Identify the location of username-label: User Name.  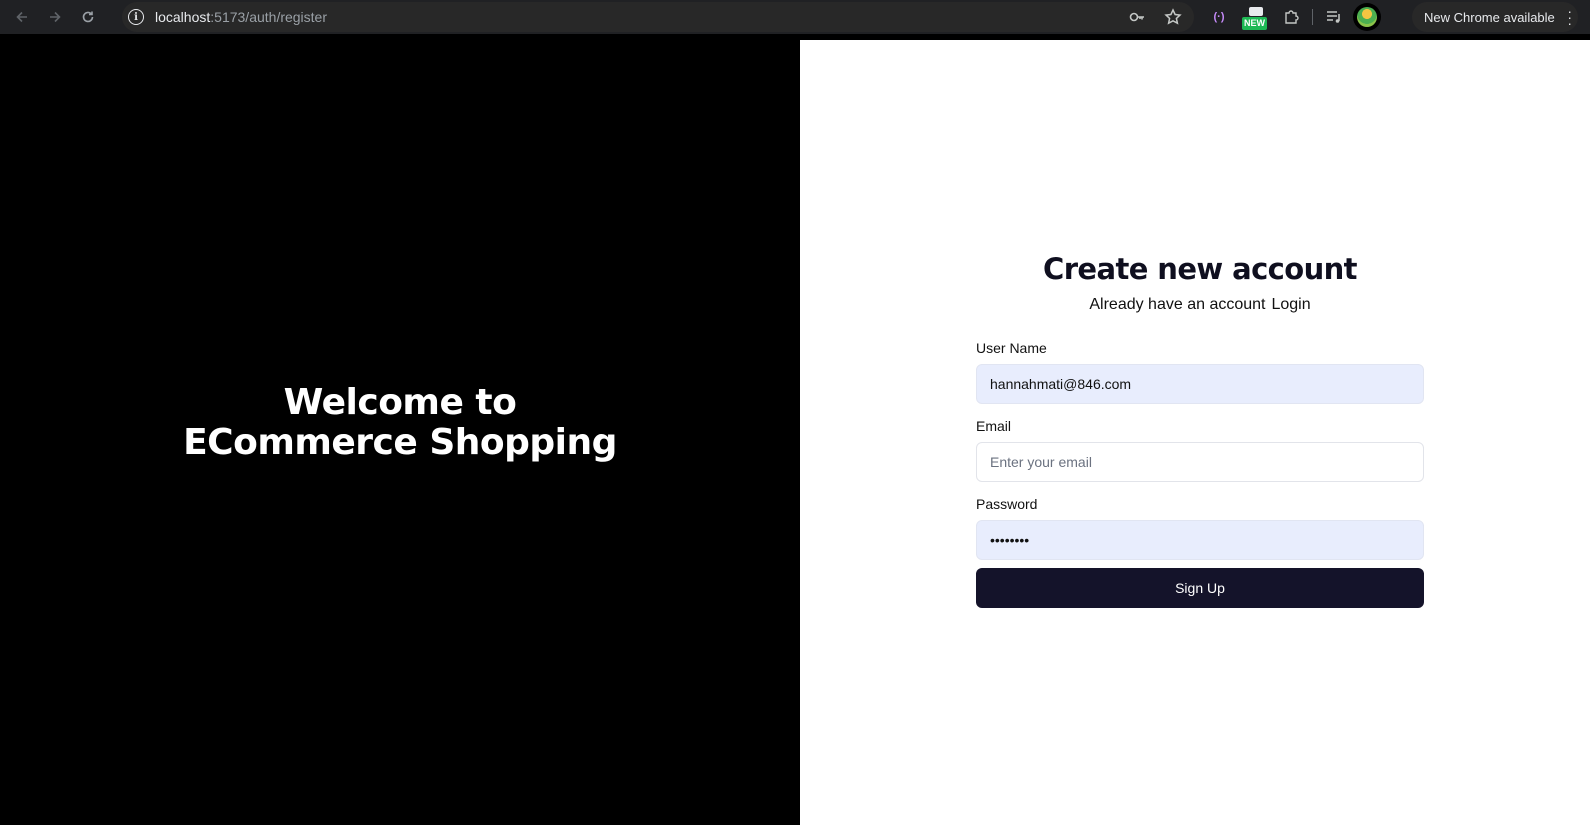
(1011, 348).